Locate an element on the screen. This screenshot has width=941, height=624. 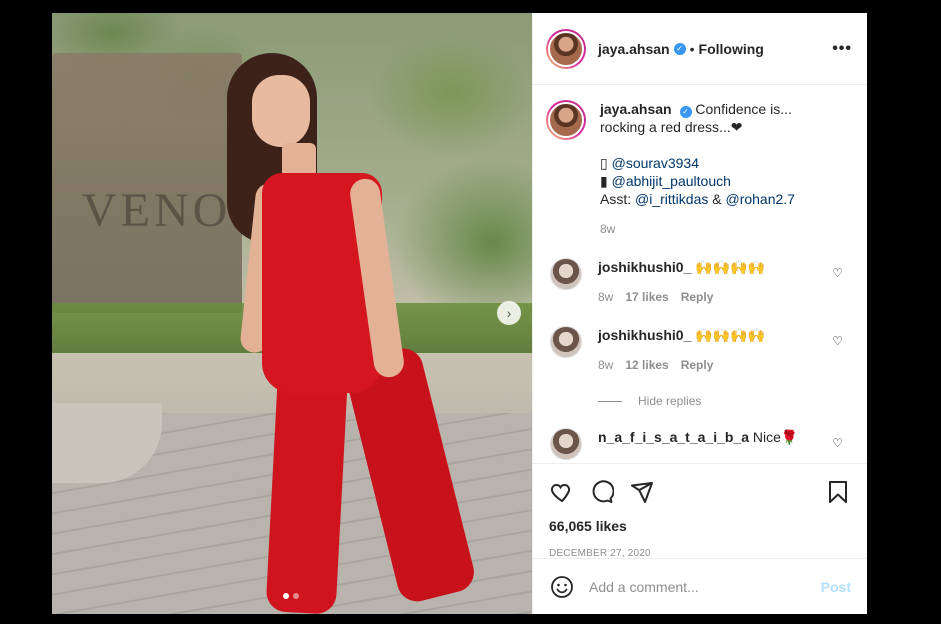
author-avatar is located at coordinates (566, 48).